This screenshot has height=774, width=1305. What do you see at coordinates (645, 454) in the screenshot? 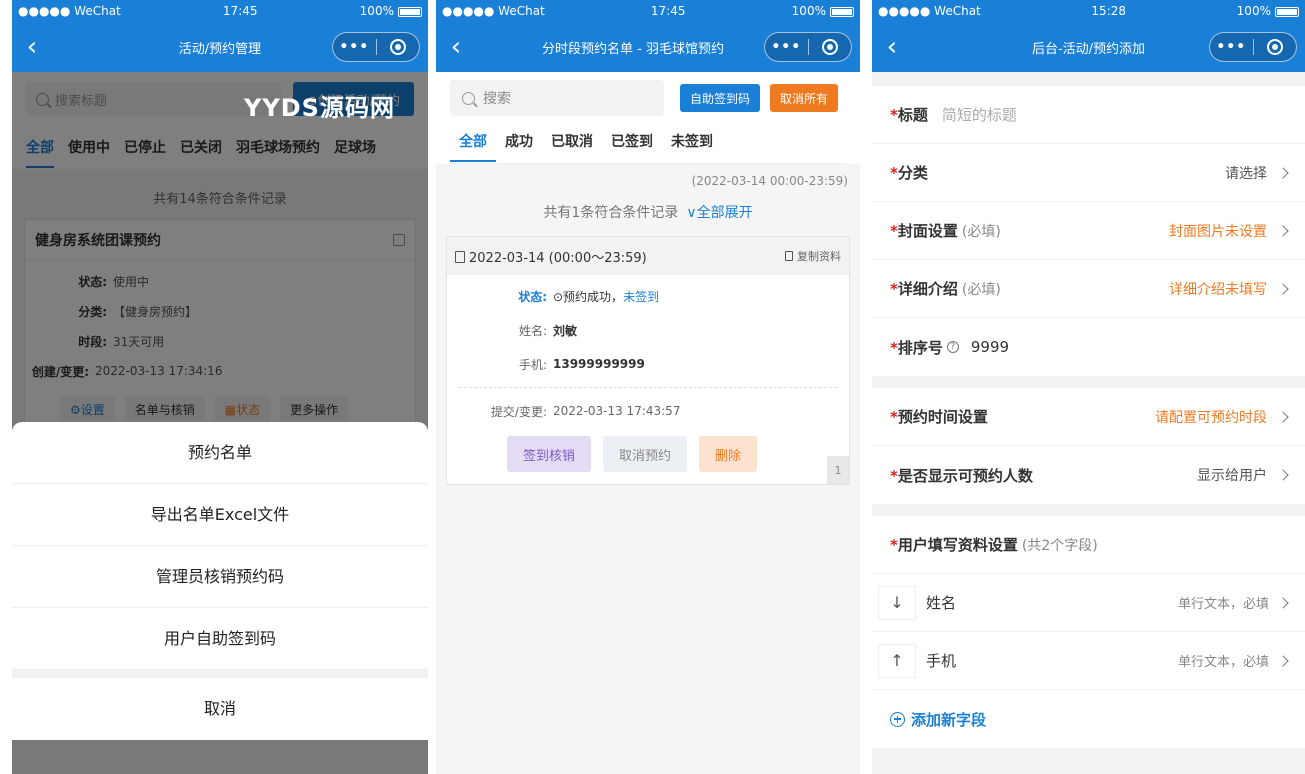
I see `cancel-booking-button: 取消预约` at bounding box center [645, 454].